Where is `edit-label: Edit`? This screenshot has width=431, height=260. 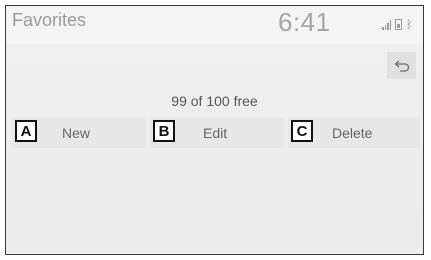
edit-label: Edit is located at coordinates (215, 133).